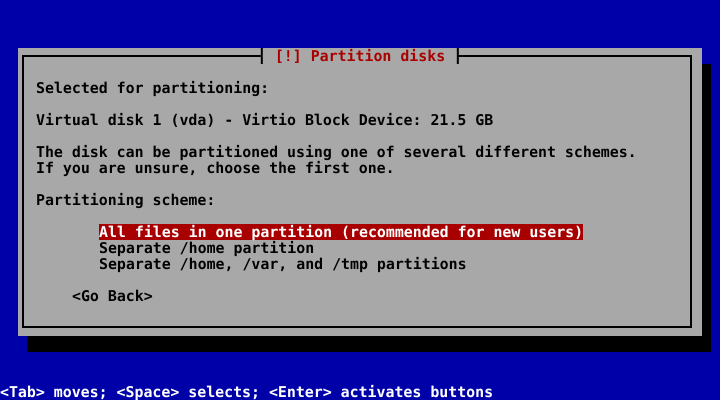 The width and height of the screenshot is (720, 400). I want to click on dialog-text: Virtual disk 1 (vda) - Virtio Block Device: 21.5 GB, so click(265, 120).